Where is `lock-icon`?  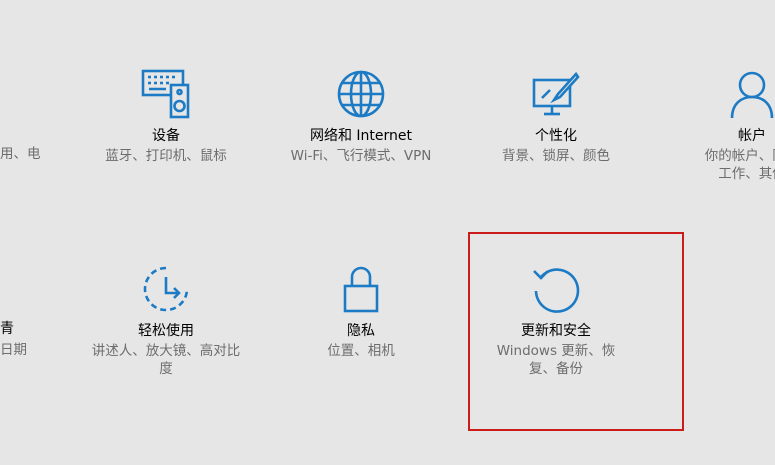
lock-icon is located at coordinates (361, 289).